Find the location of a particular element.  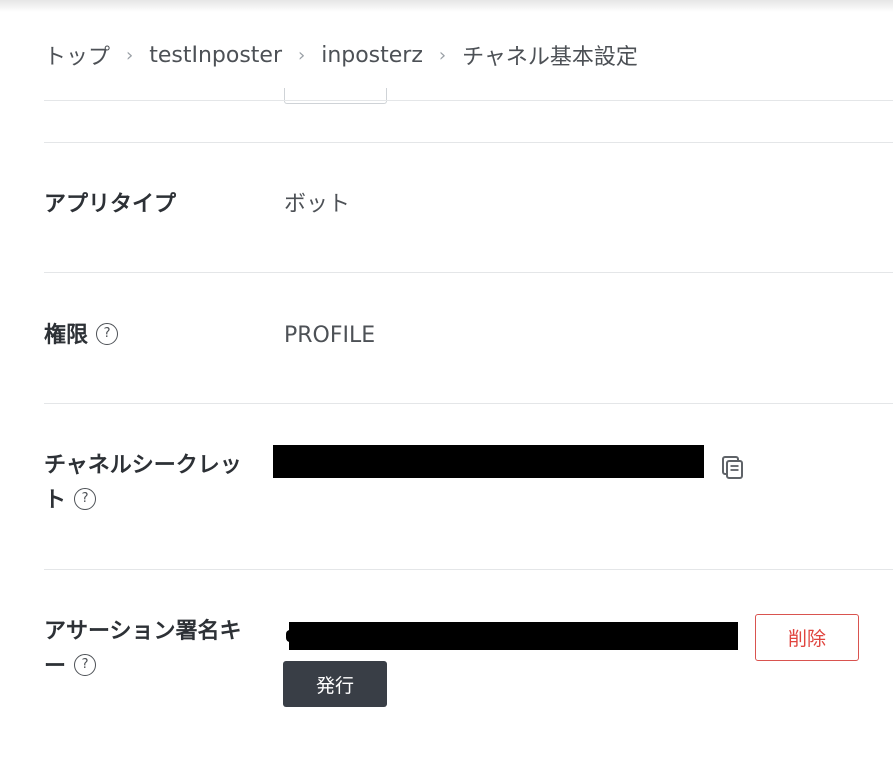

copy-icon is located at coordinates (733, 467).